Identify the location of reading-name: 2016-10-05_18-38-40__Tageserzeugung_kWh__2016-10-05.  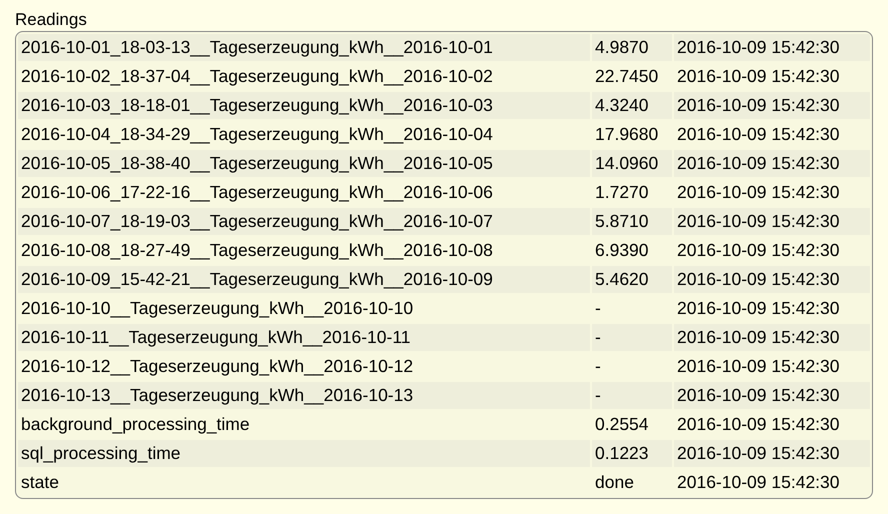
(304, 163).